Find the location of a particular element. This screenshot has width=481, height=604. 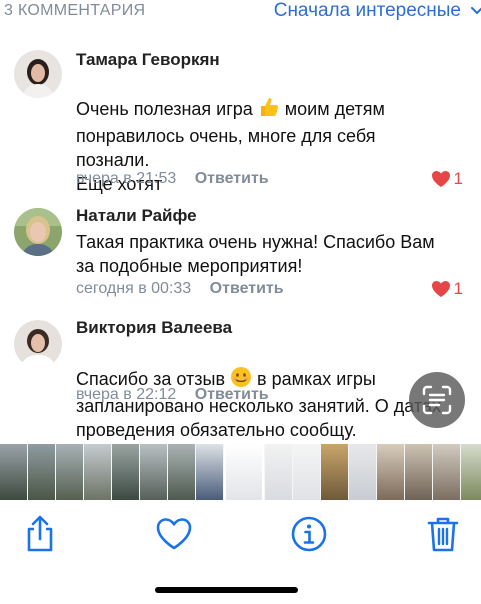

comment-meta: вчера в 21:53 Ответить is located at coordinates (172, 179).